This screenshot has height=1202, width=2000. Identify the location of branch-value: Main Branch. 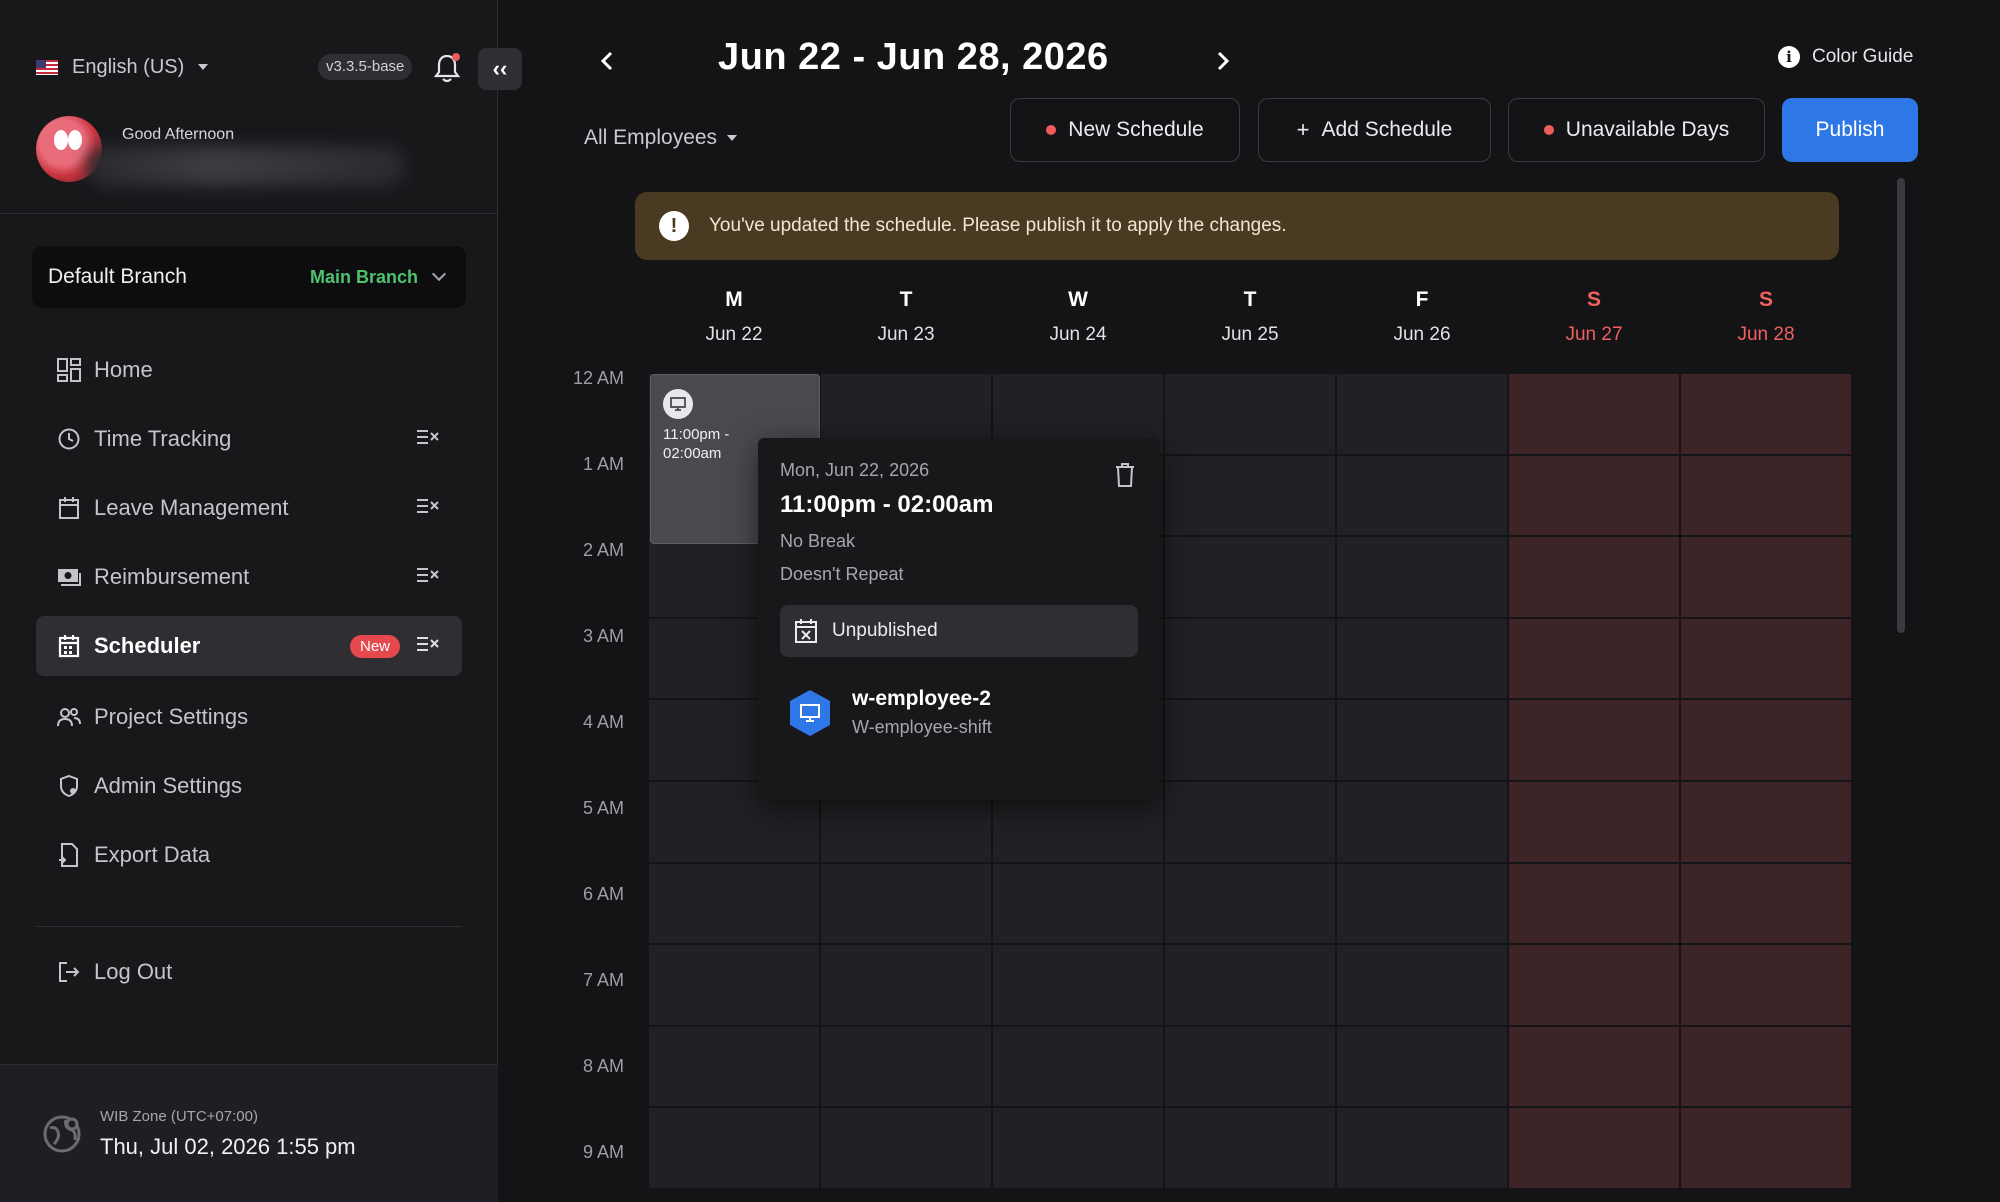
(363, 276).